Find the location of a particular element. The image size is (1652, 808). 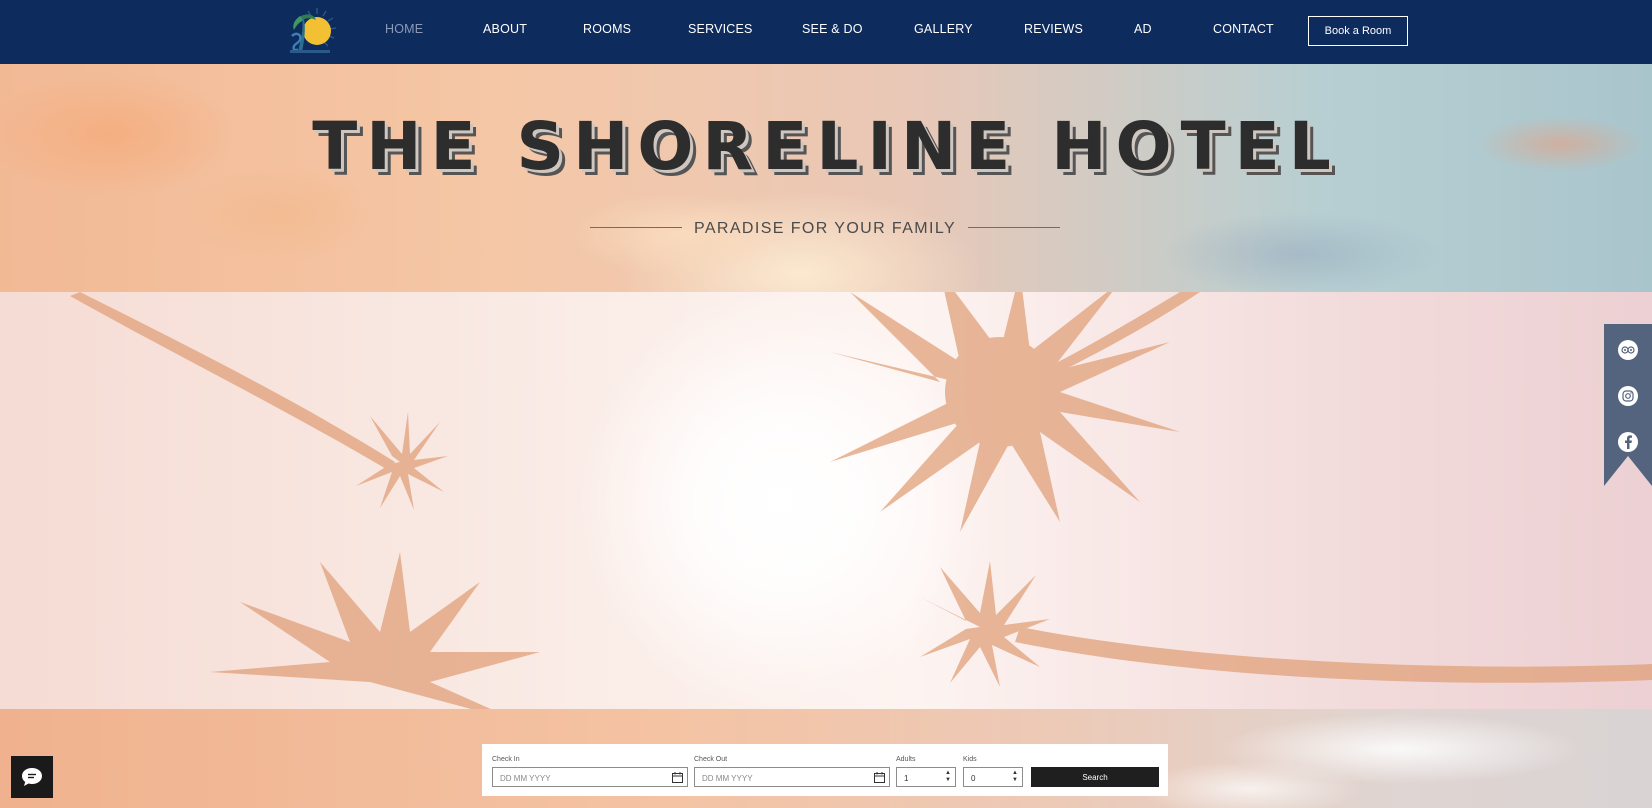

nav-reviews: REVIEWS is located at coordinates (1053, 29).